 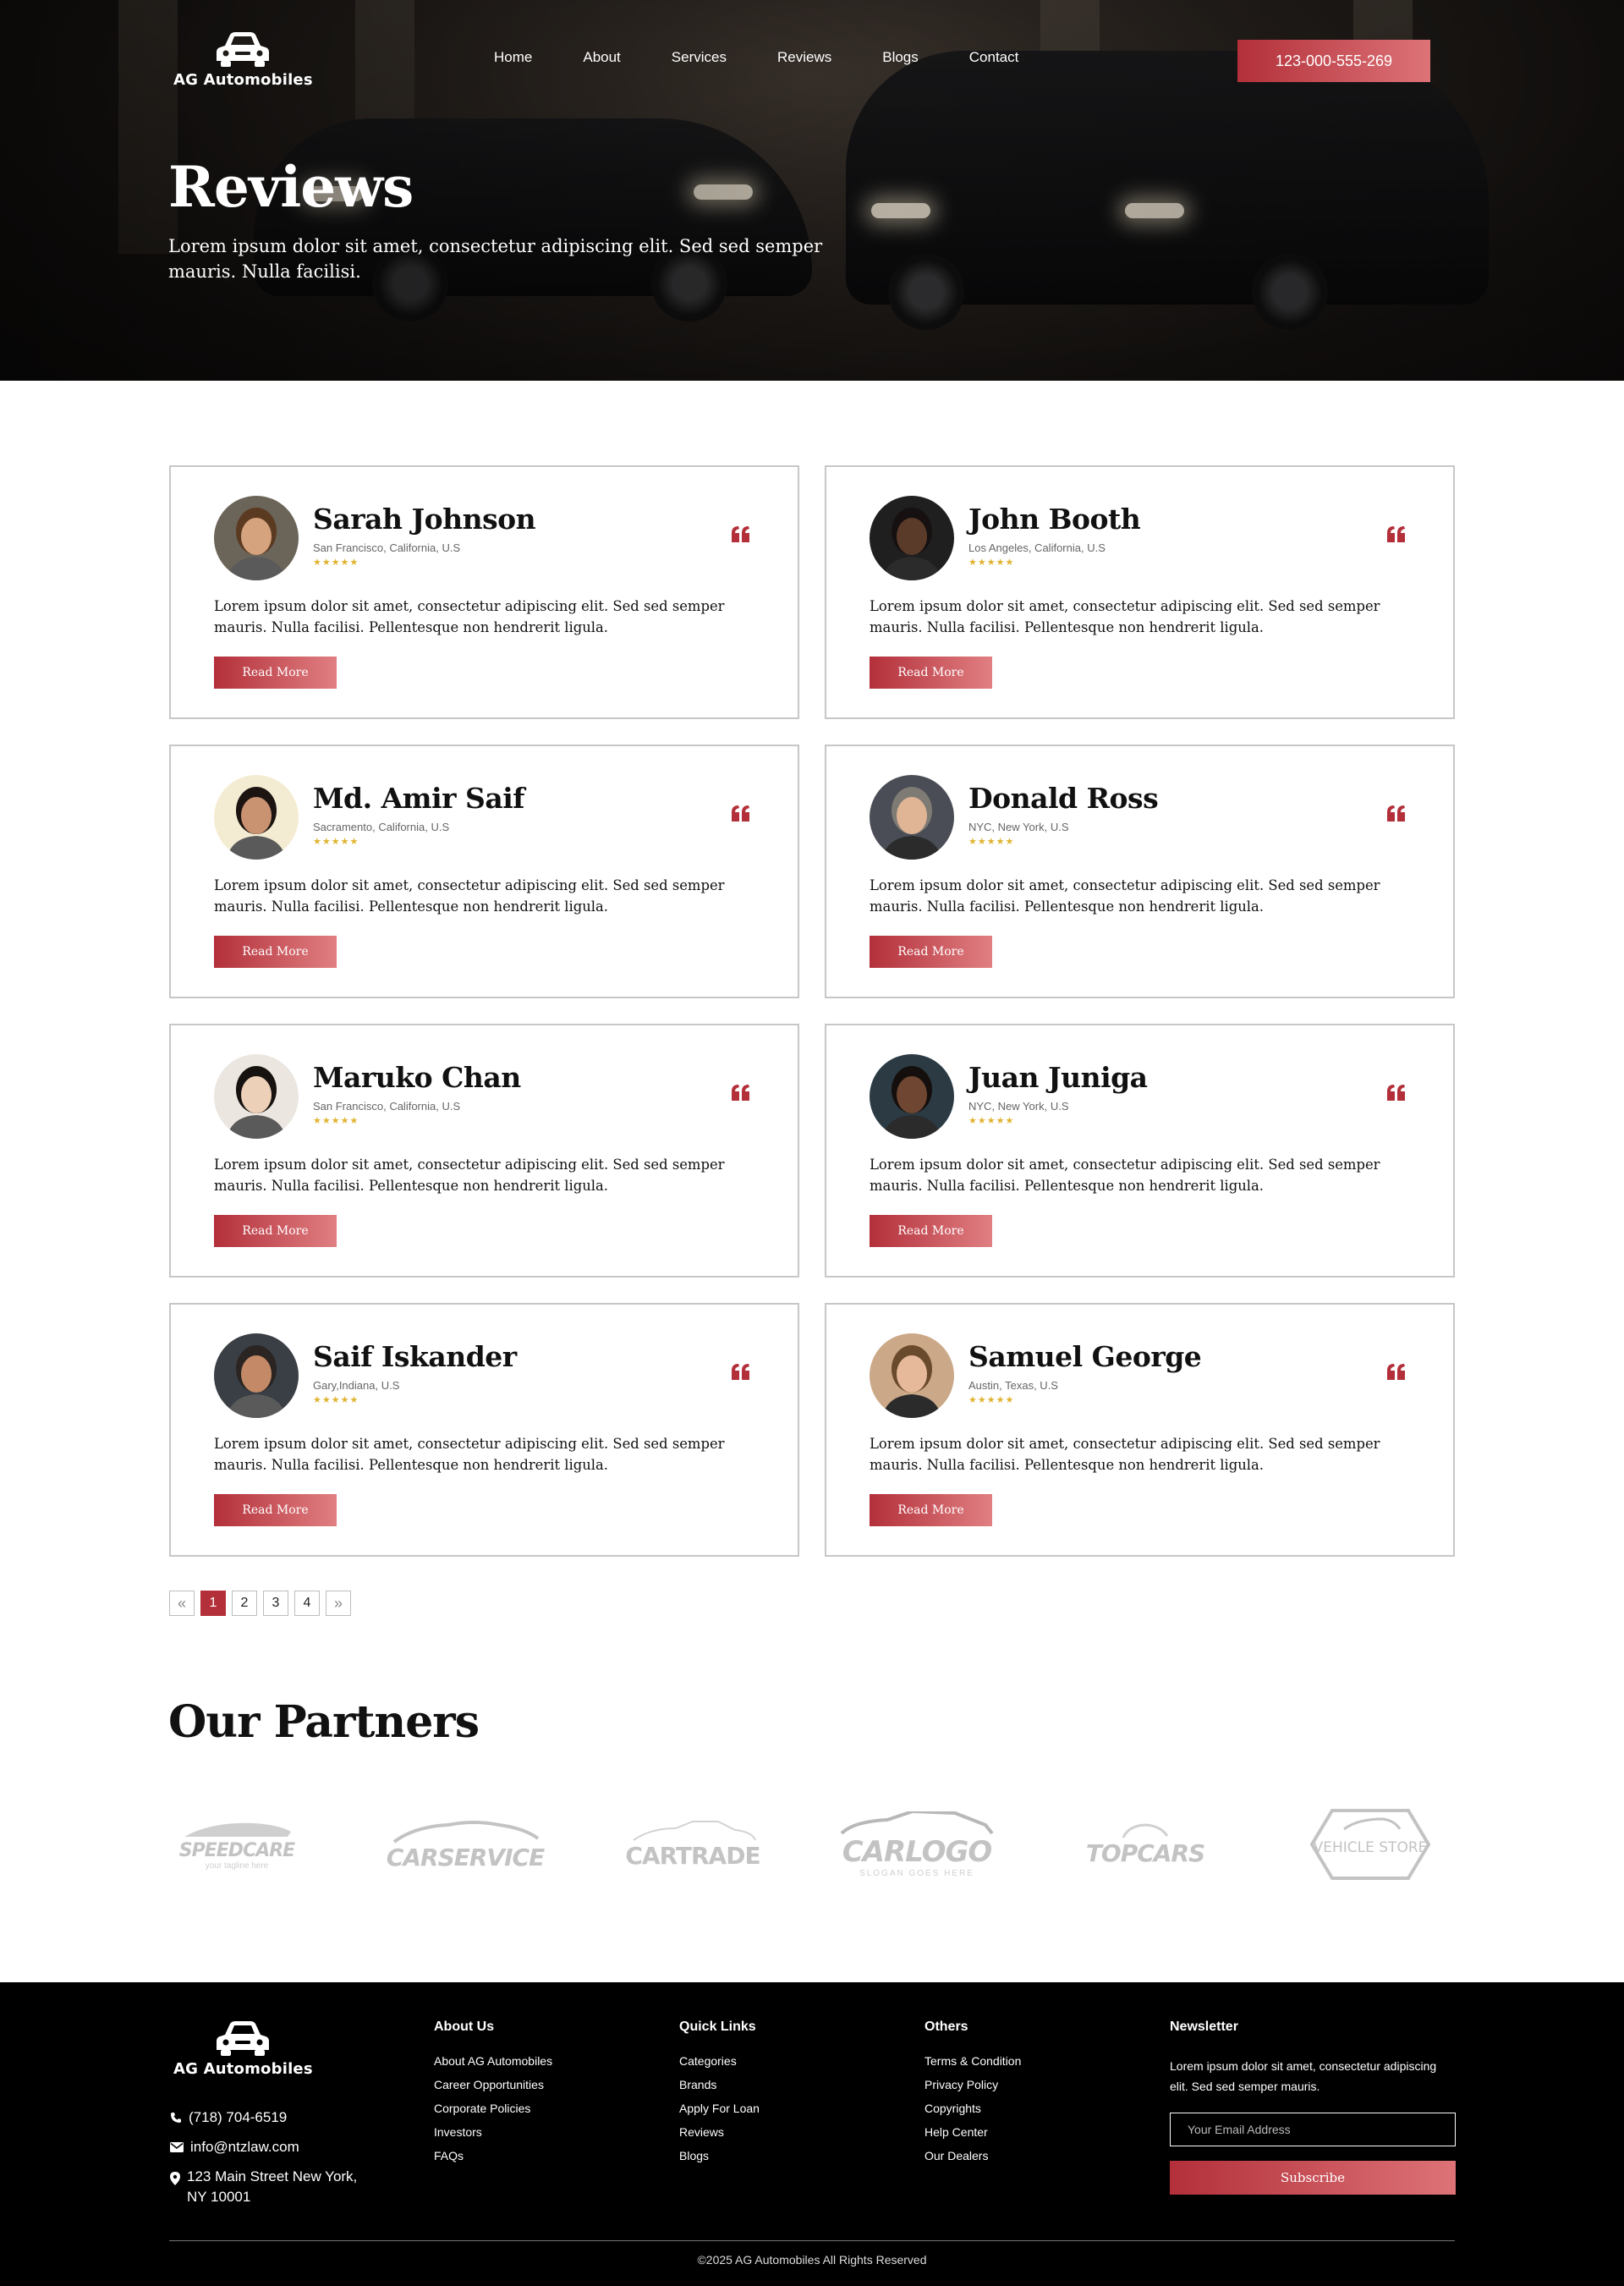 I want to click on brand-logo: AG Automobiles, so click(x=243, y=59).